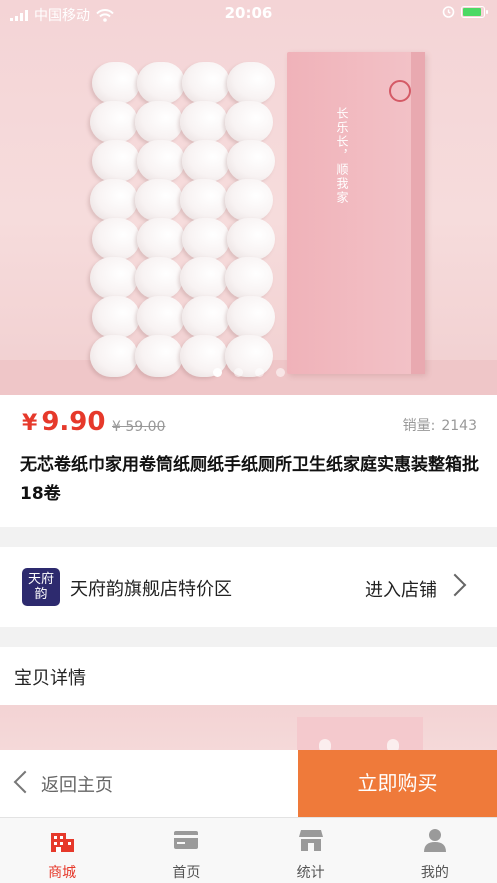 The image size is (497, 883). Describe the element at coordinates (419, 426) in the screenshot. I see `sales-label: 销量:` at that location.